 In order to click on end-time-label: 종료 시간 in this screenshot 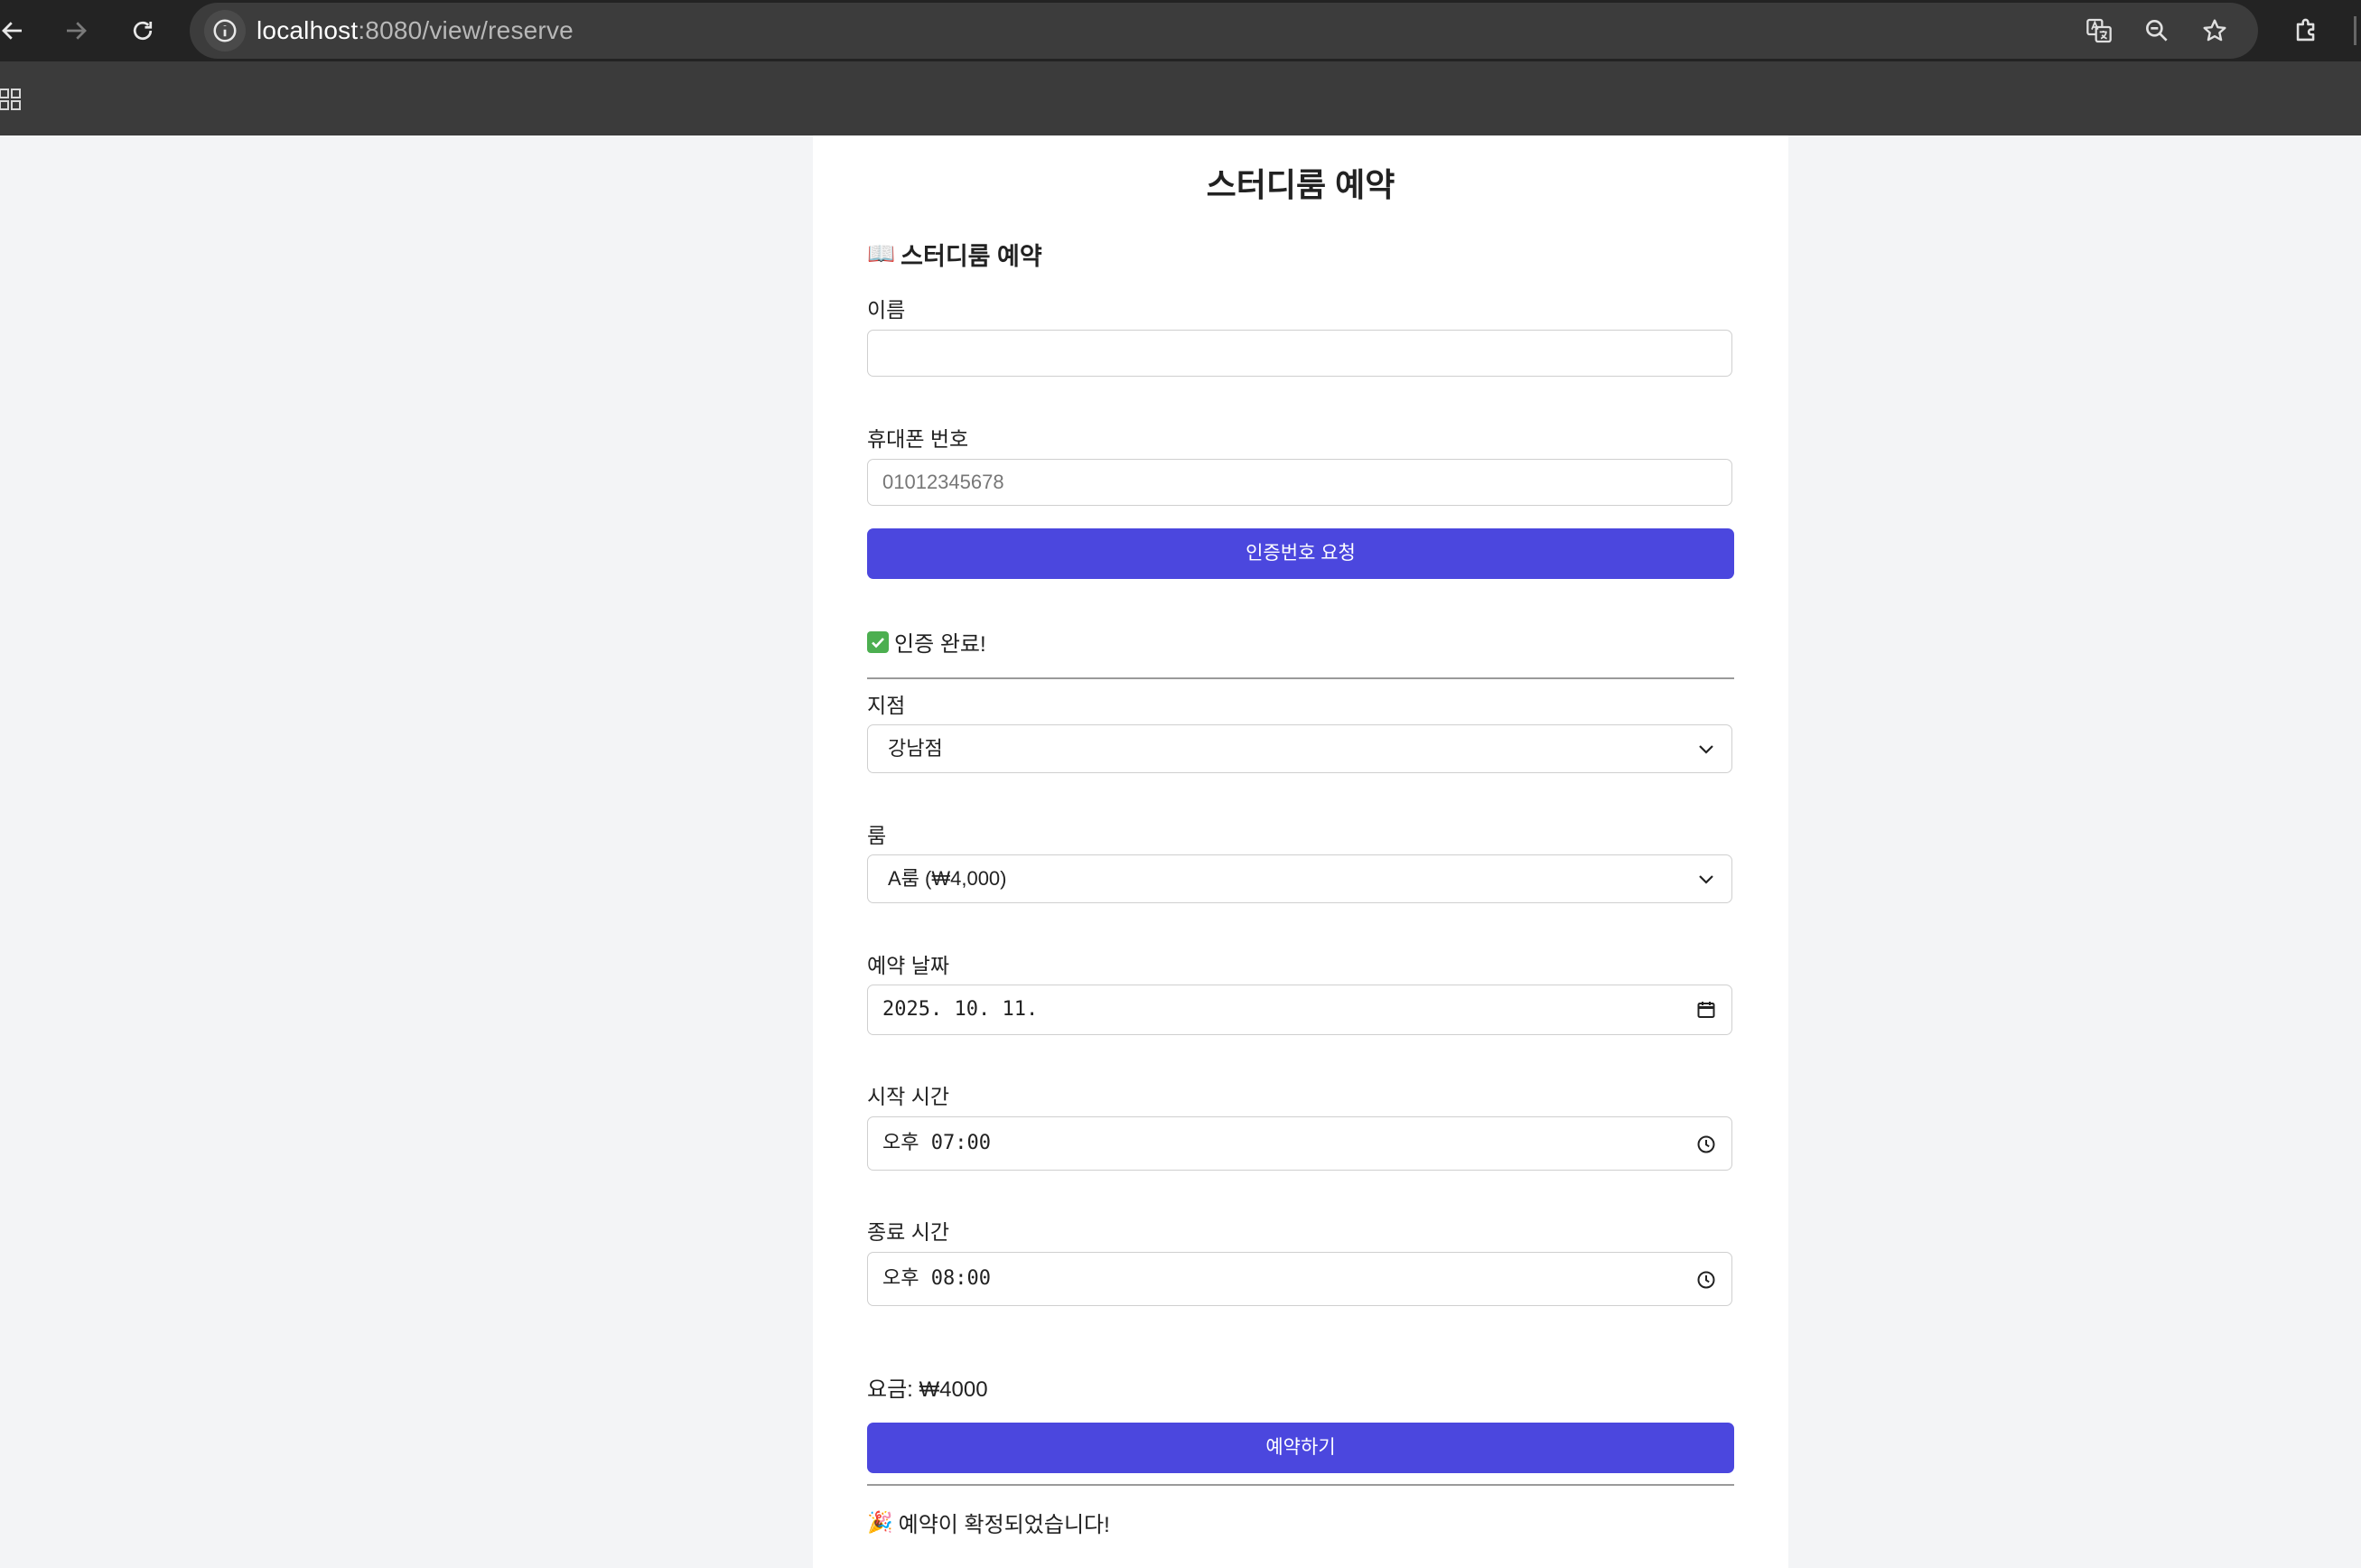, I will do `click(908, 1232)`.